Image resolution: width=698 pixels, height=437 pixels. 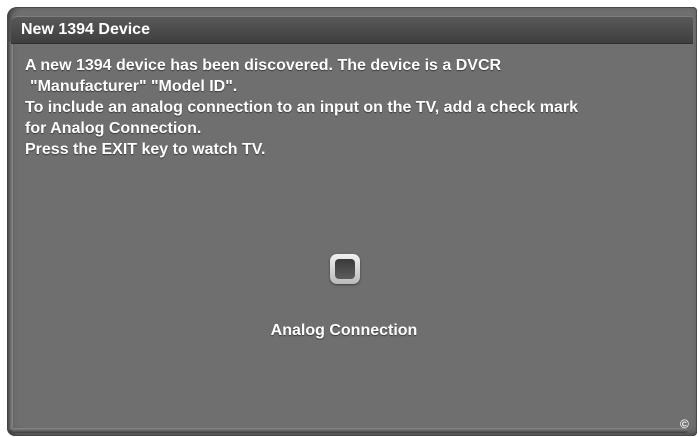 I want to click on copyright-icon: ©, so click(x=684, y=424).